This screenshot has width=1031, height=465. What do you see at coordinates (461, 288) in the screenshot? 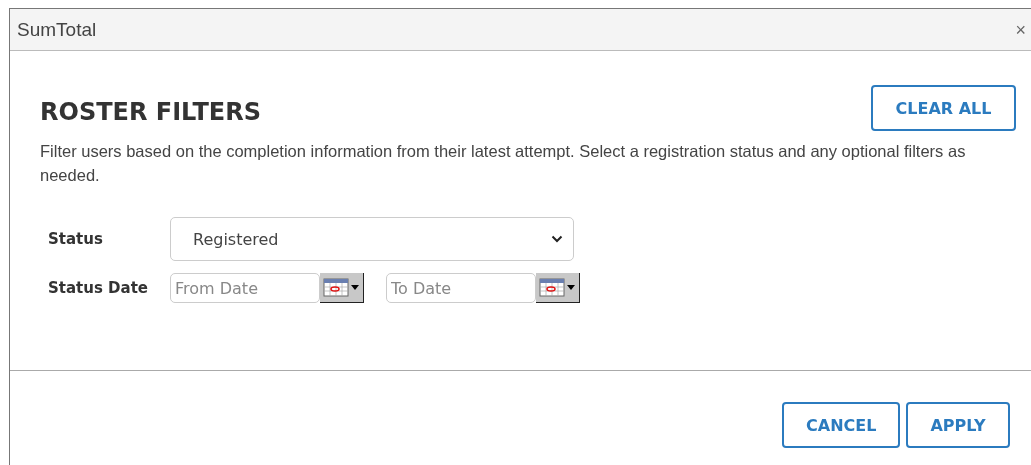
I see `to-date-field: To Date` at bounding box center [461, 288].